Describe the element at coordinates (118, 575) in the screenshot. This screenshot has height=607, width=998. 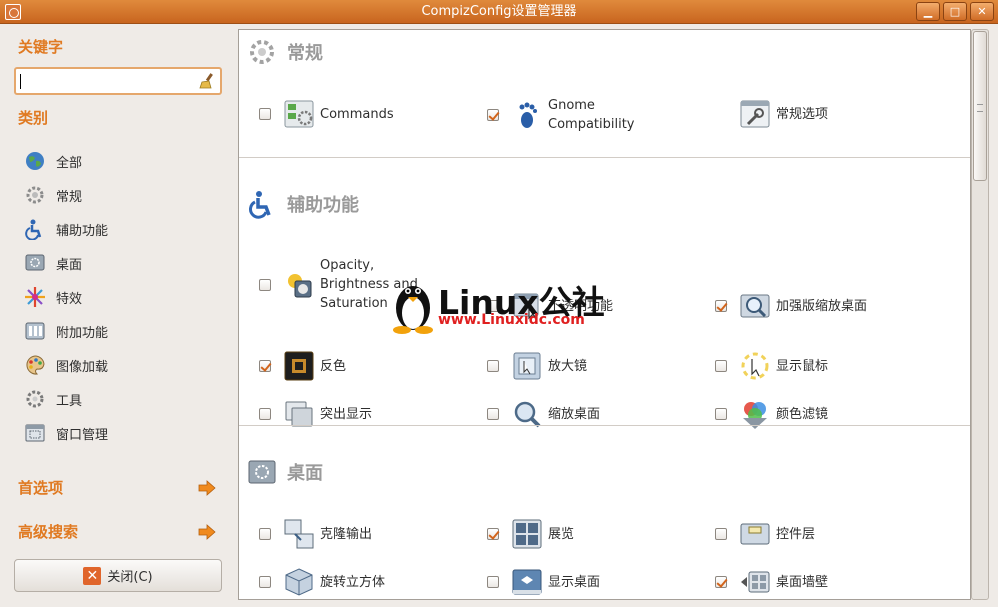
I see `close-button: ✕ 关闭(C)` at that location.